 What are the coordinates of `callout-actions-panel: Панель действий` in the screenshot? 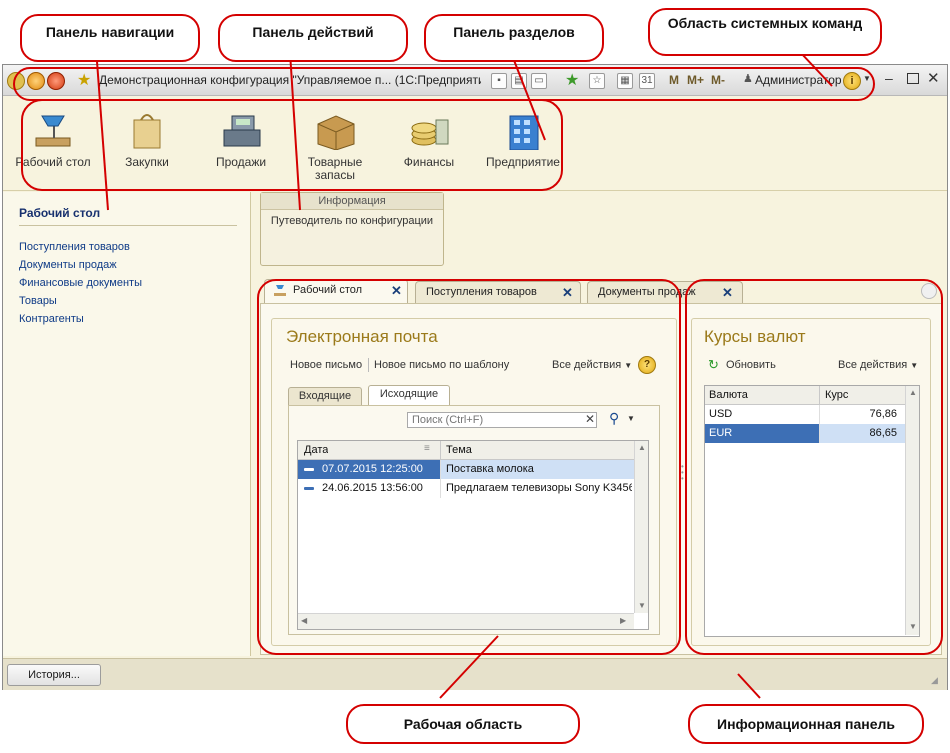 It's located at (313, 38).